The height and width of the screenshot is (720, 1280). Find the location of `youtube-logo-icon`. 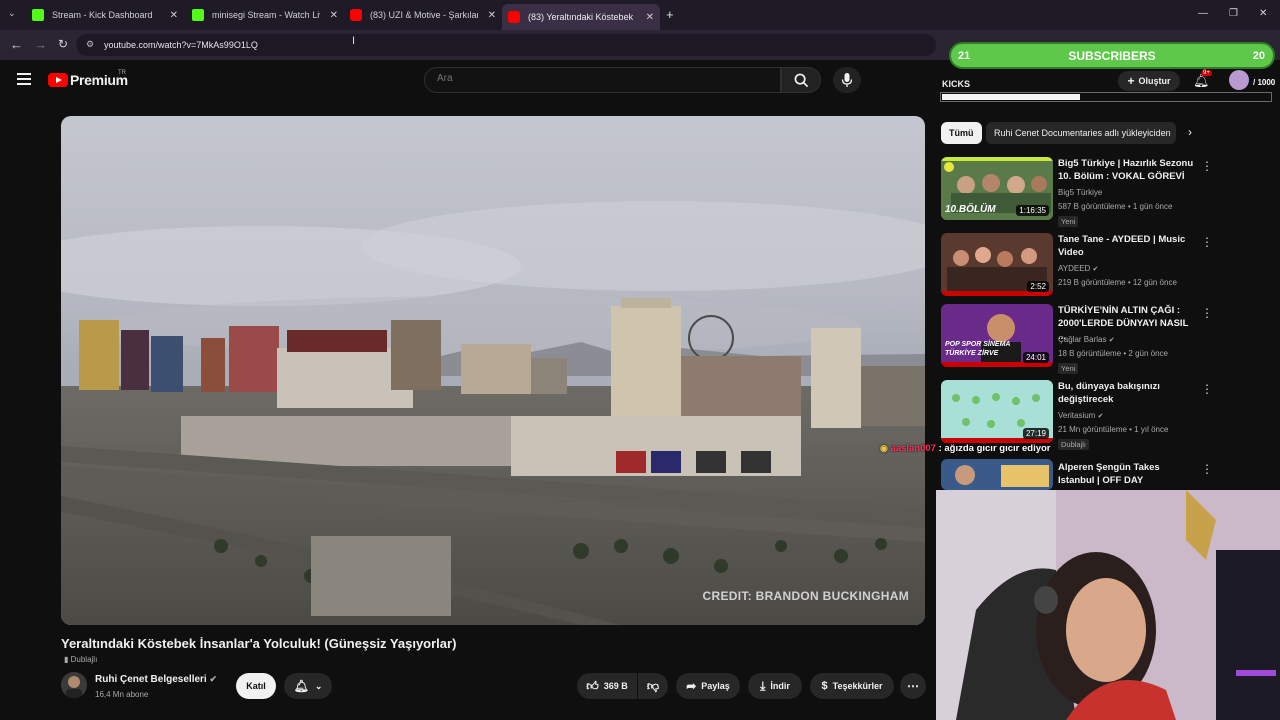

youtube-logo-icon is located at coordinates (58, 80).